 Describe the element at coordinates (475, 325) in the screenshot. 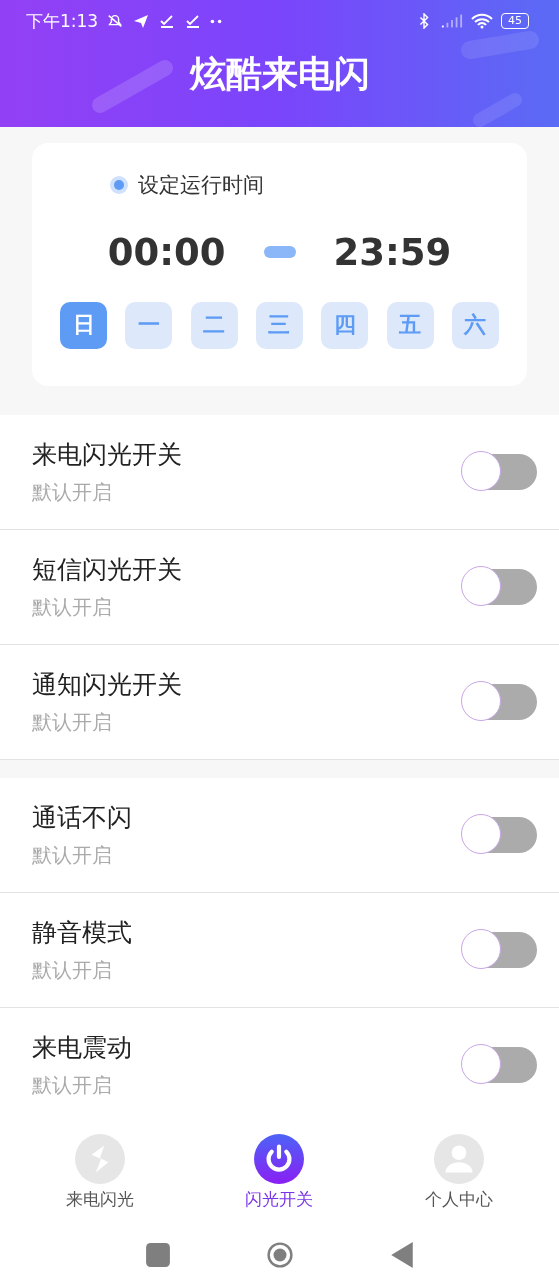

I see `weekday-button: 六` at that location.